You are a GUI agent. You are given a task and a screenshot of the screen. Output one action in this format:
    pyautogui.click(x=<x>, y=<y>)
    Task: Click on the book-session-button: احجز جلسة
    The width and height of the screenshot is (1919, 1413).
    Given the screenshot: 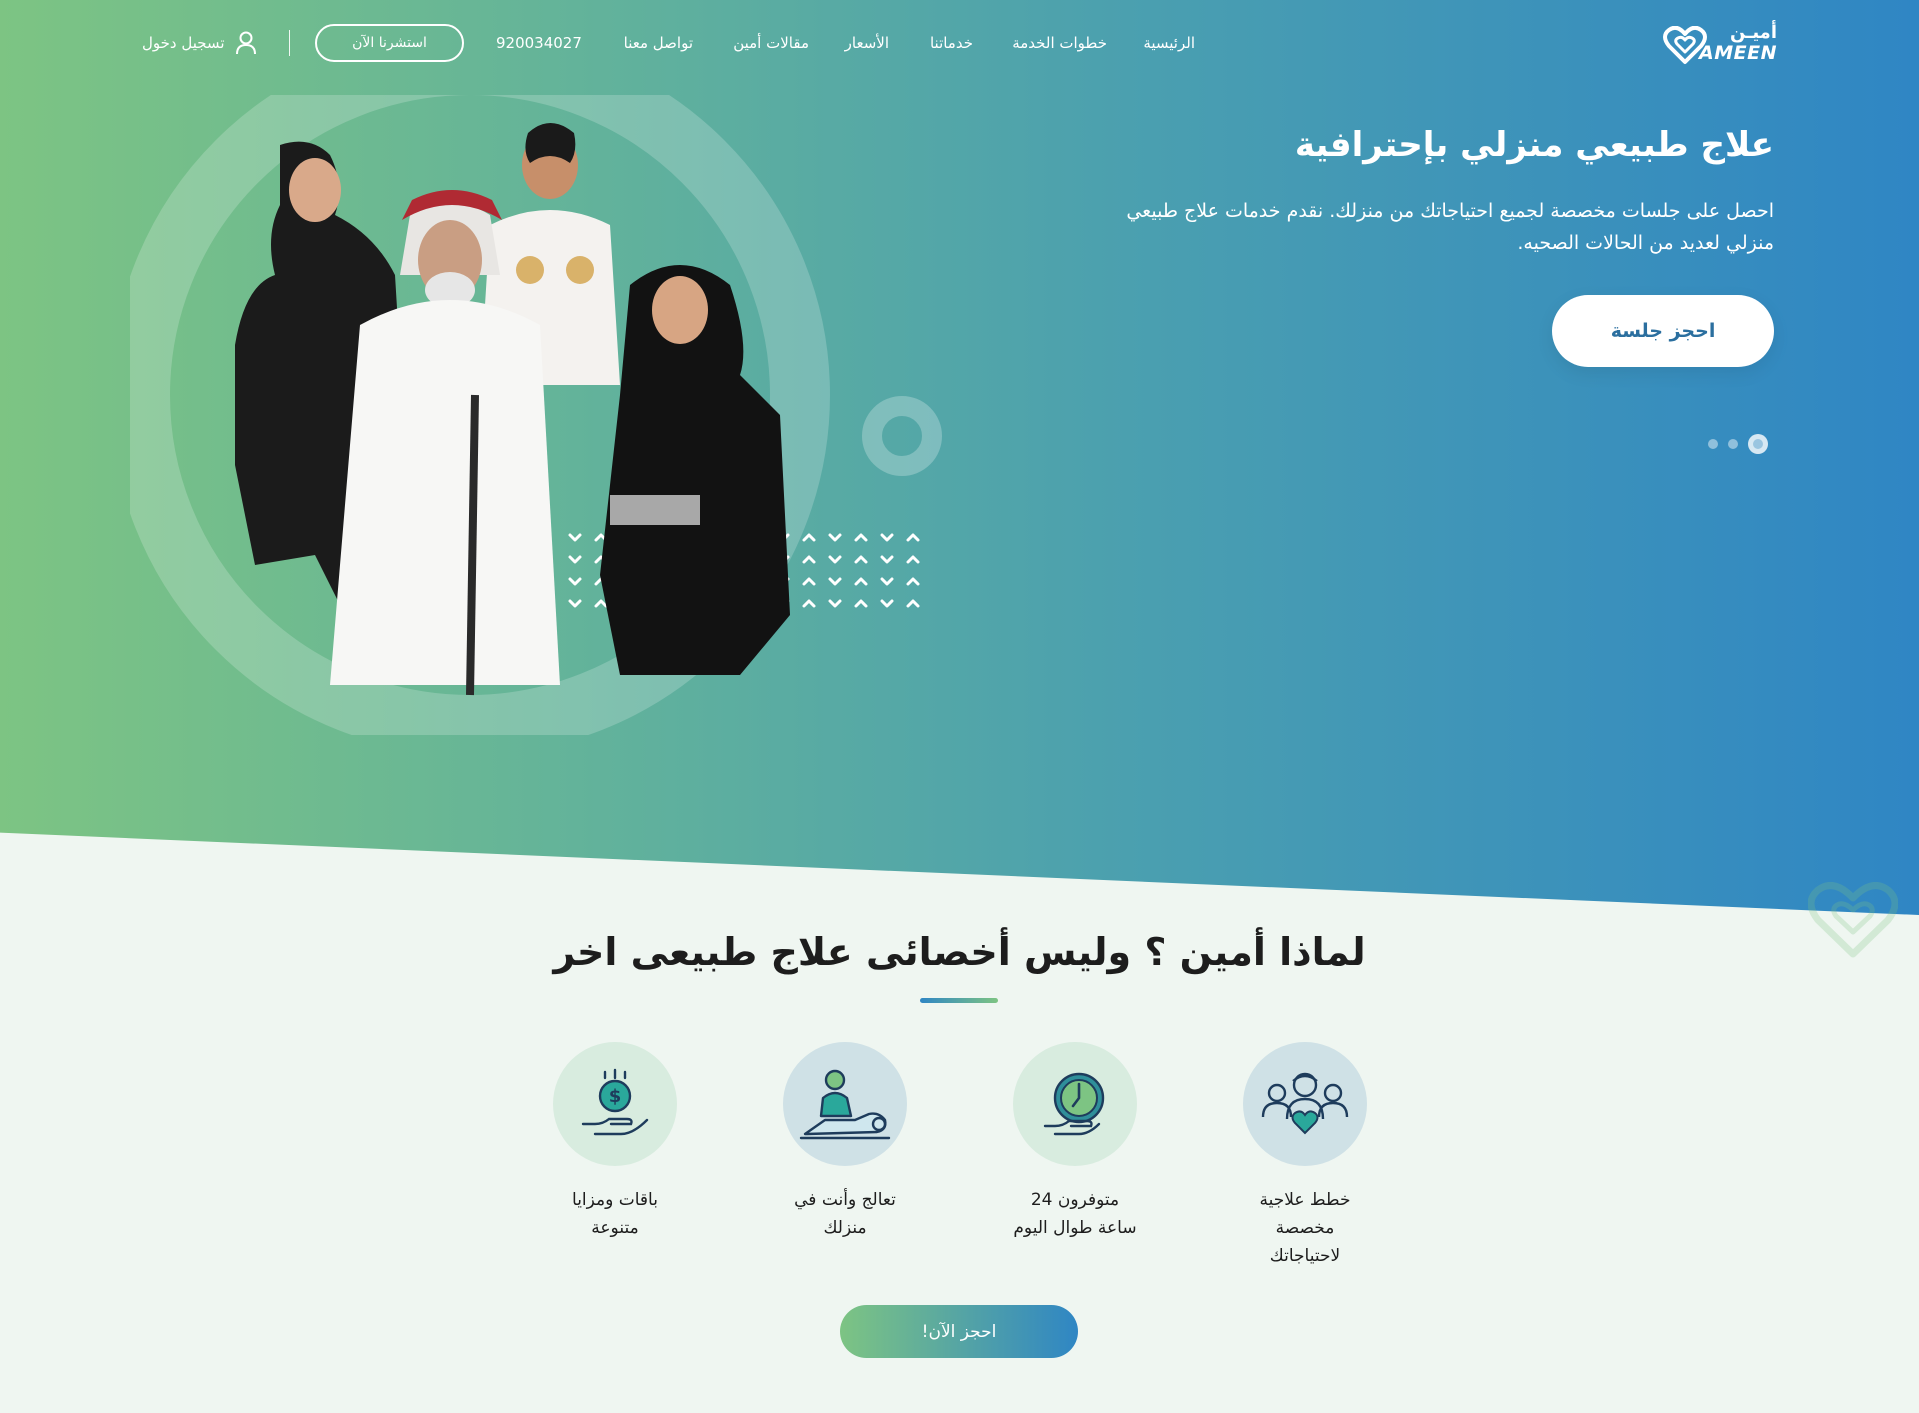 What is the action you would take?
    pyautogui.click(x=1663, y=331)
    